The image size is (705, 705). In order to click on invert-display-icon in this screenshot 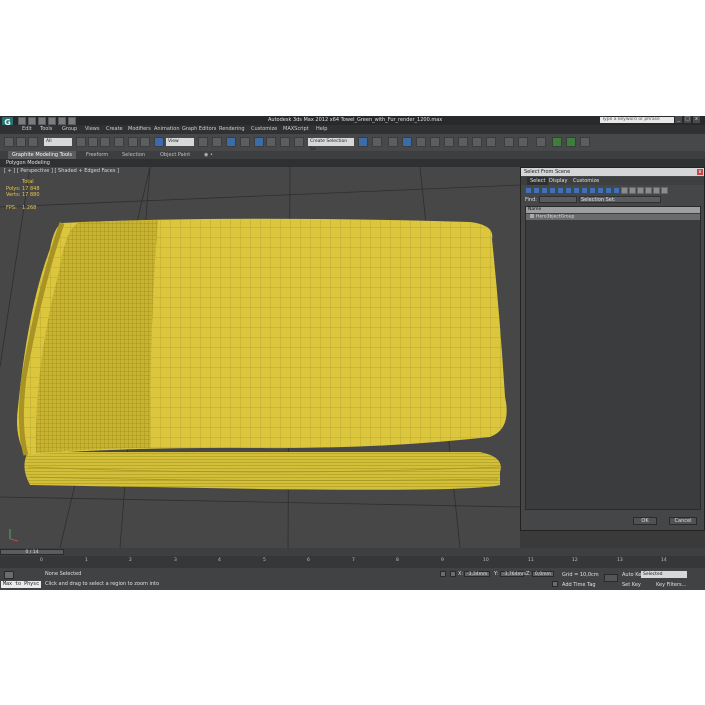, I will do `click(640, 190)`.